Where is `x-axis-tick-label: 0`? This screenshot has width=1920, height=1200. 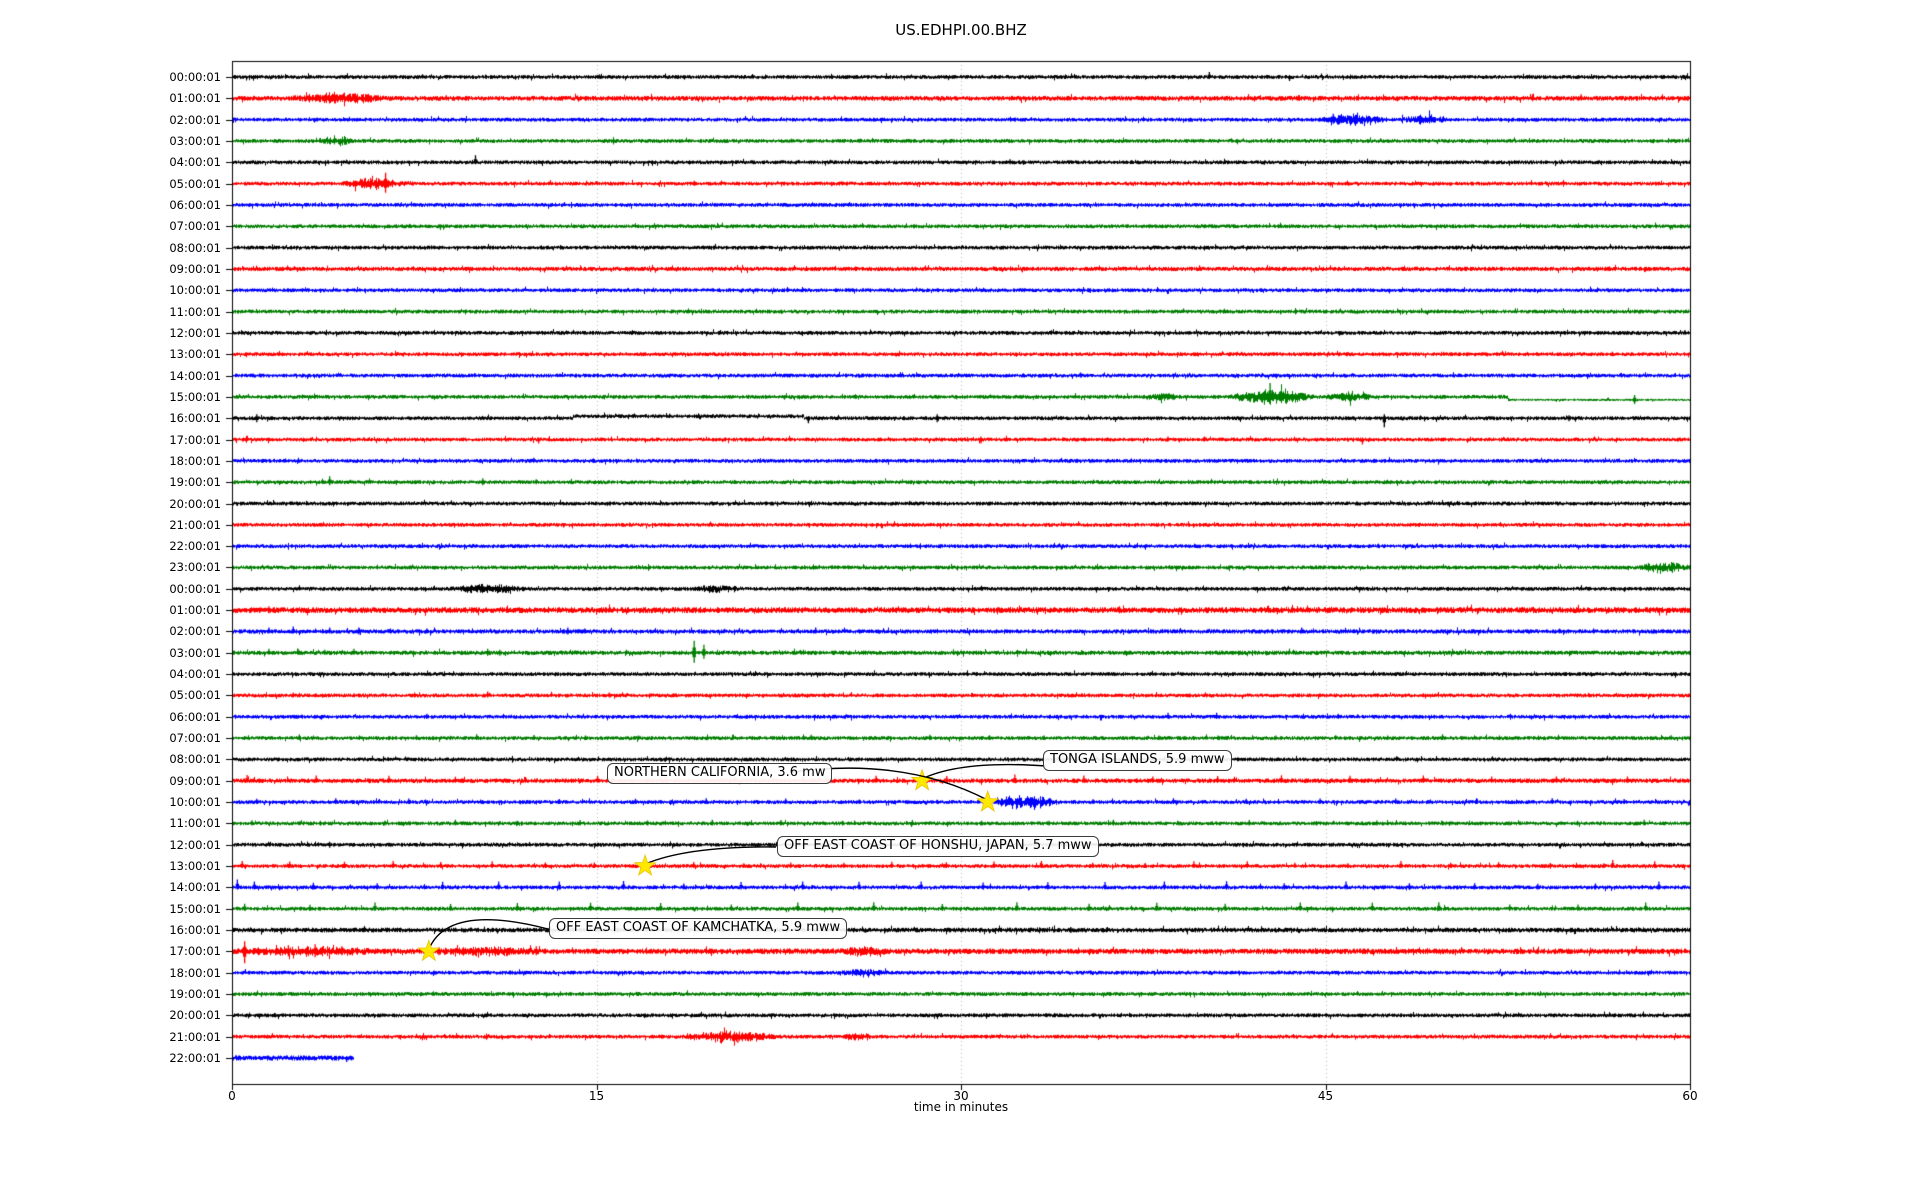 x-axis-tick-label: 0 is located at coordinates (232, 1096).